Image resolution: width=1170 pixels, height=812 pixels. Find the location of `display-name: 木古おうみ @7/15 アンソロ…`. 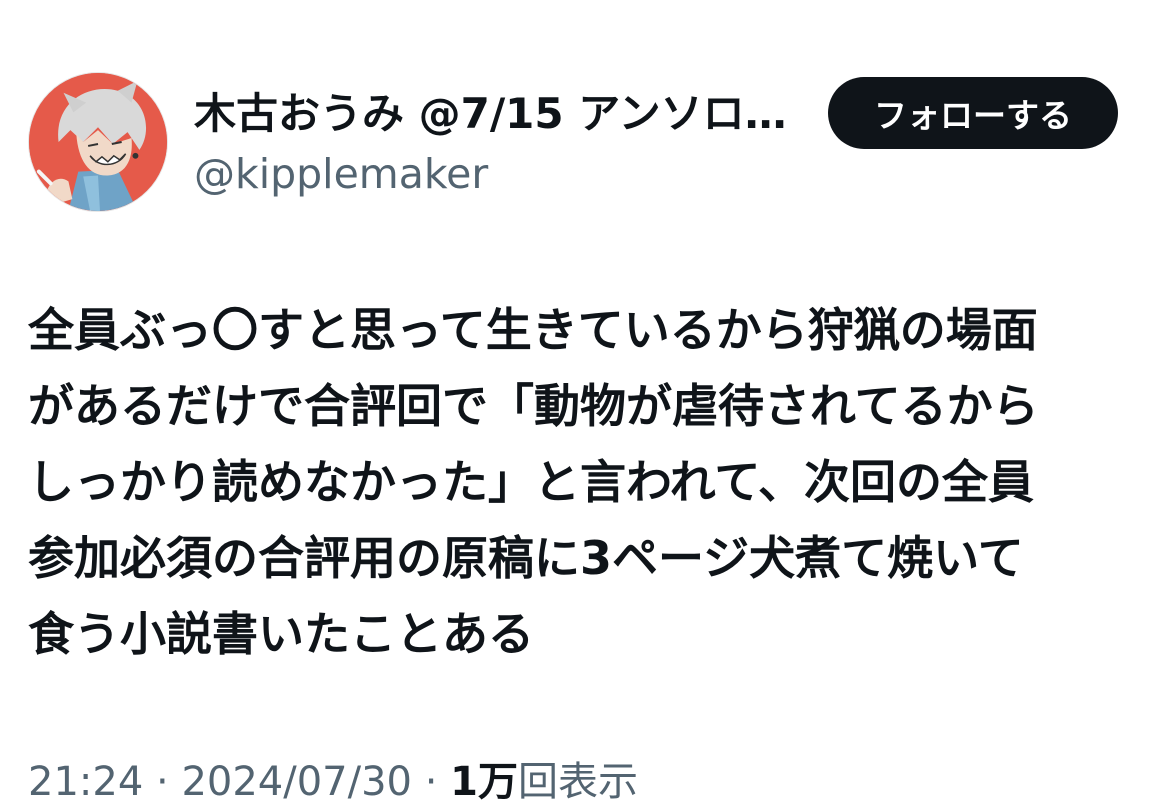

display-name: 木古おうみ @7/15 アンソロ… is located at coordinates (504, 114).